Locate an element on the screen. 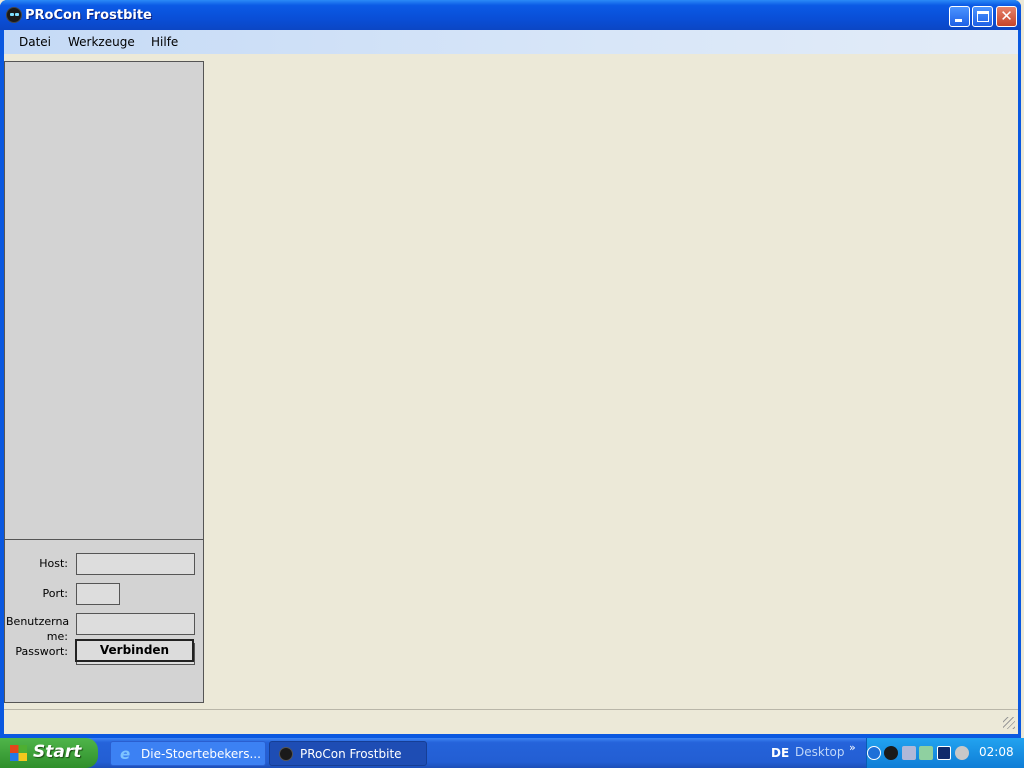 The width and height of the screenshot is (1024, 768). connect-button: Verbinden is located at coordinates (134, 650).